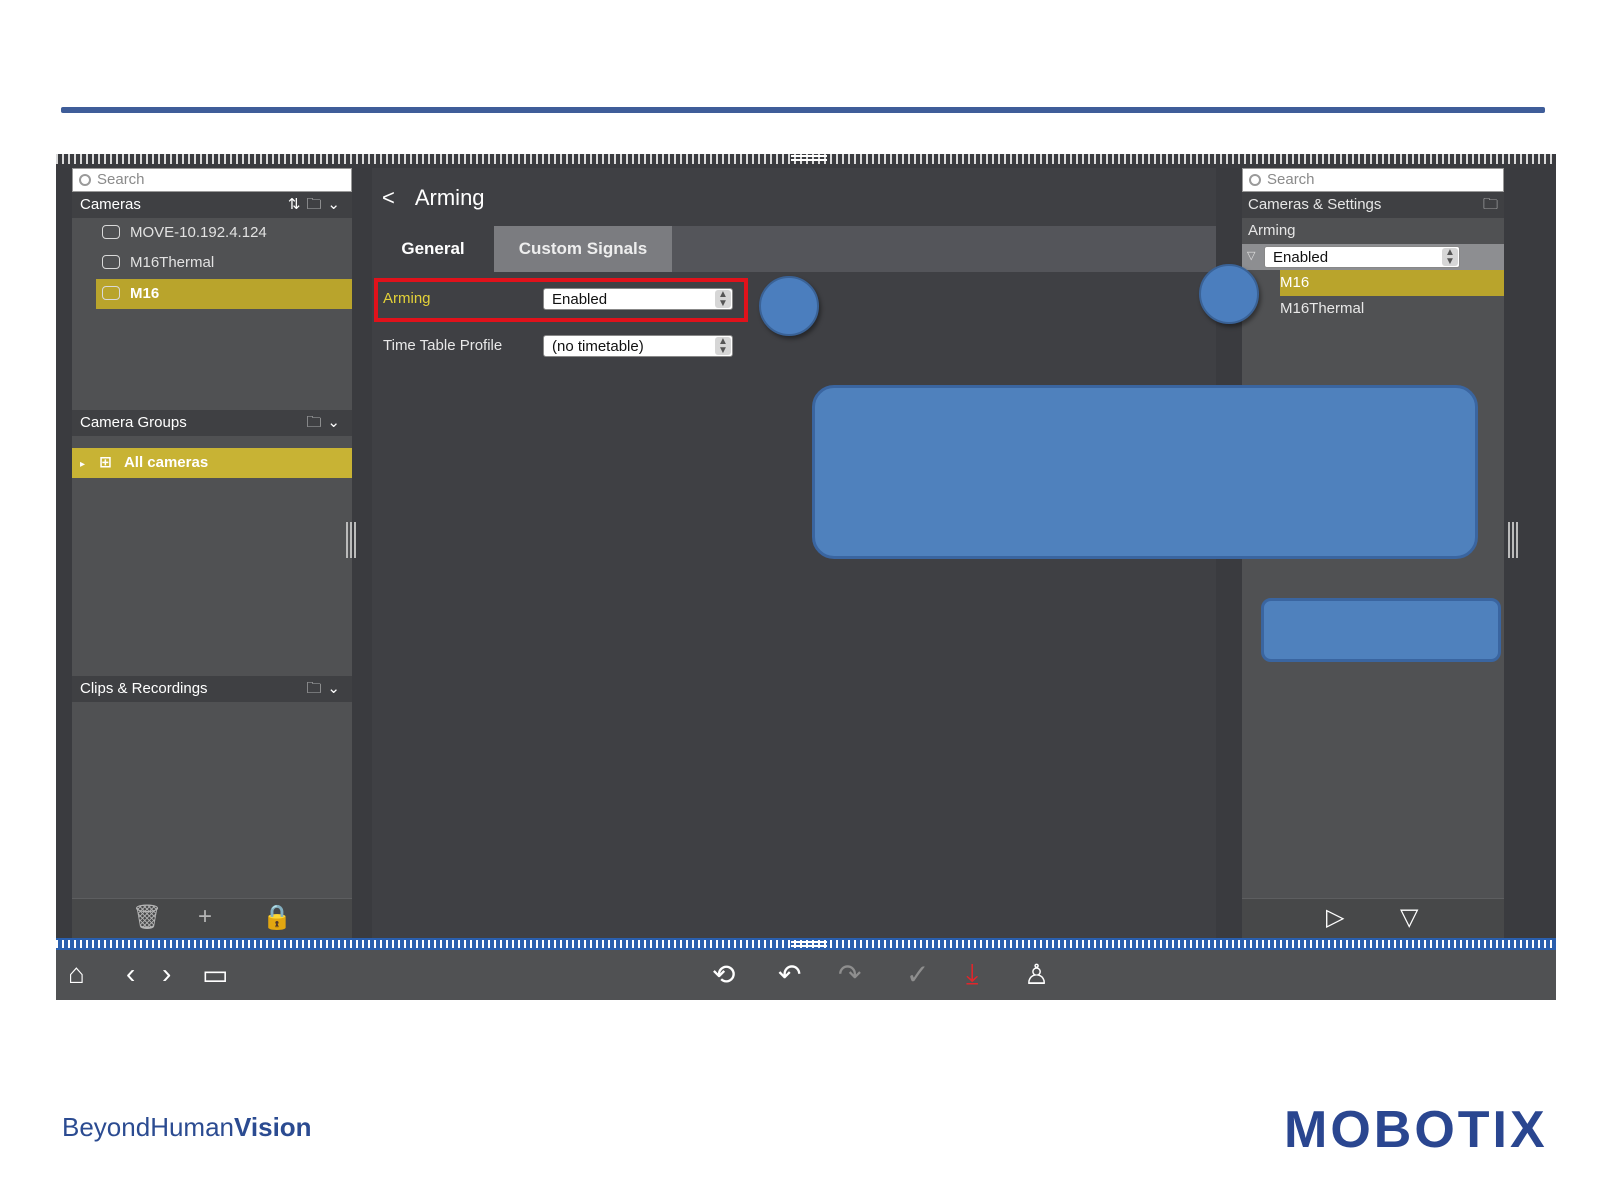 The width and height of the screenshot is (1601, 1201). I want to click on left-panel-footer: 🗑 + 🔒, so click(212, 918).